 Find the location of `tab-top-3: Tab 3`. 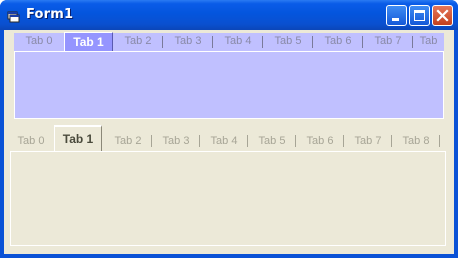

tab-top-3: Tab 3 is located at coordinates (188, 42).